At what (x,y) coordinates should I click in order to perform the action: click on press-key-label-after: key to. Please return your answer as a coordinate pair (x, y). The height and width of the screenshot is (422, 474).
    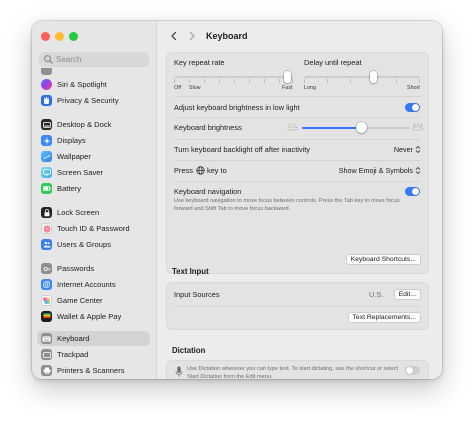
    Looking at the image, I should click on (217, 170).